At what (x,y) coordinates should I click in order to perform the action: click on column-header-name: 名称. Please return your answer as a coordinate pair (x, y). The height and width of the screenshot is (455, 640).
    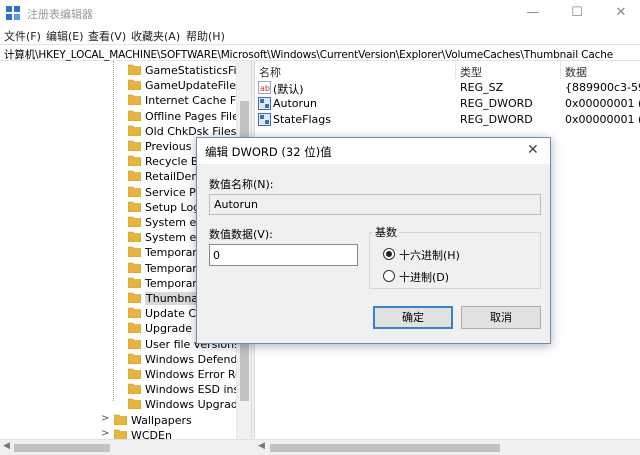
    Looking at the image, I should click on (270, 72).